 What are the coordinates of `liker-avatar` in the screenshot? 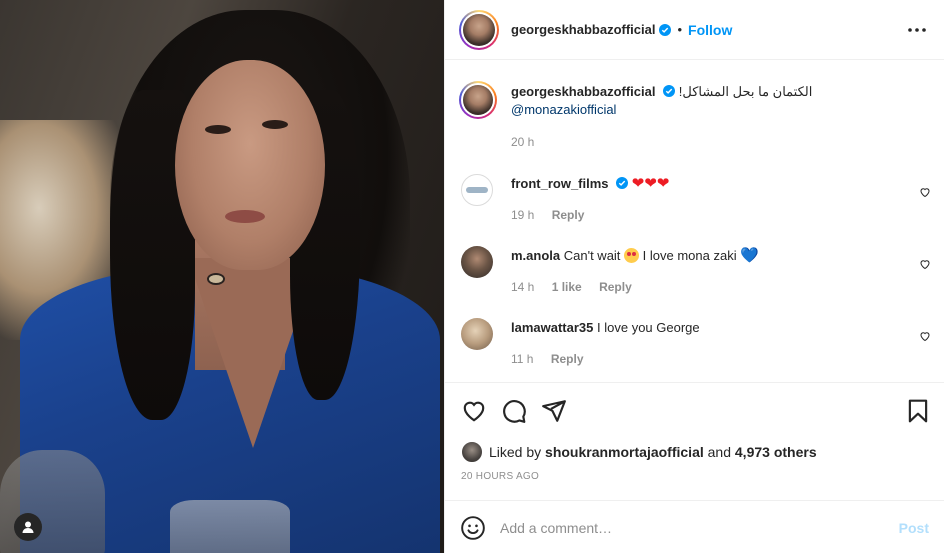 It's located at (472, 452).